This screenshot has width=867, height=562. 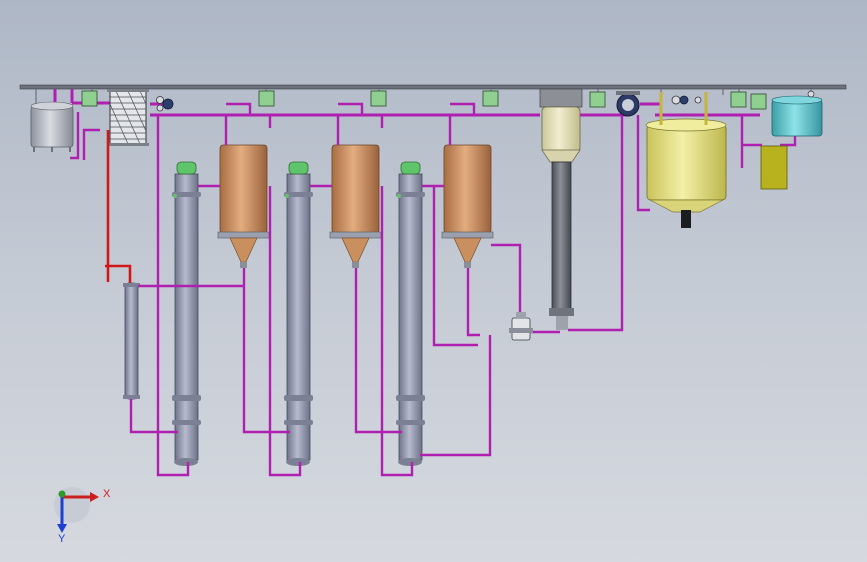 What do you see at coordinates (628, 104) in the screenshot?
I see `vacuum-pump-icon` at bounding box center [628, 104].